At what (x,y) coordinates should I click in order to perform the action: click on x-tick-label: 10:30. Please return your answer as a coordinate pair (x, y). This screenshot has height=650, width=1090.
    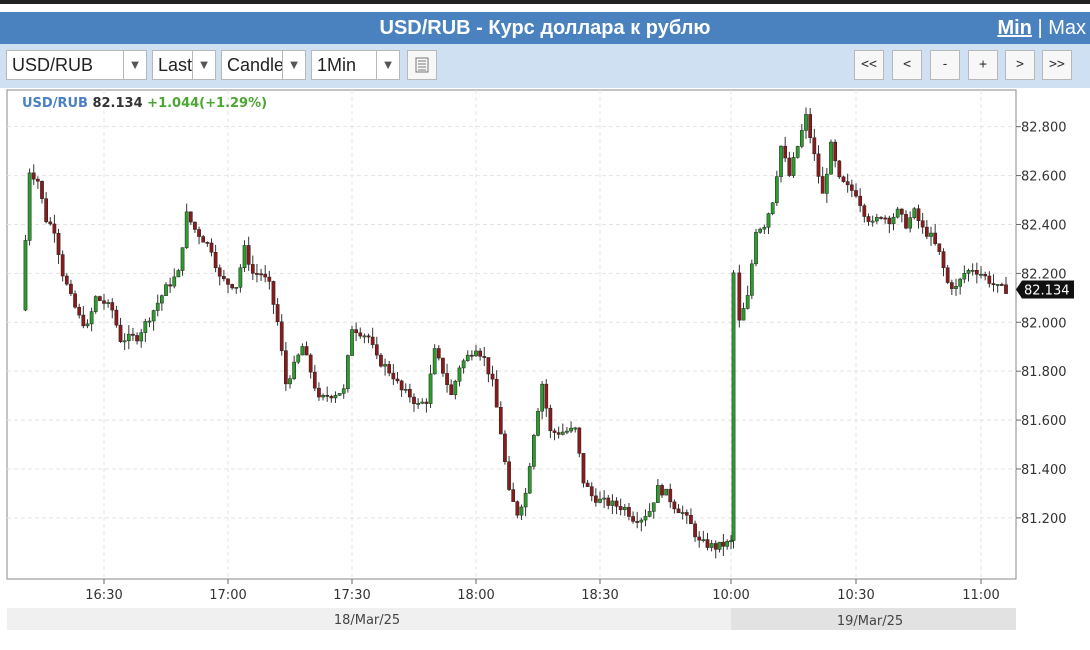
    Looking at the image, I should click on (855, 595).